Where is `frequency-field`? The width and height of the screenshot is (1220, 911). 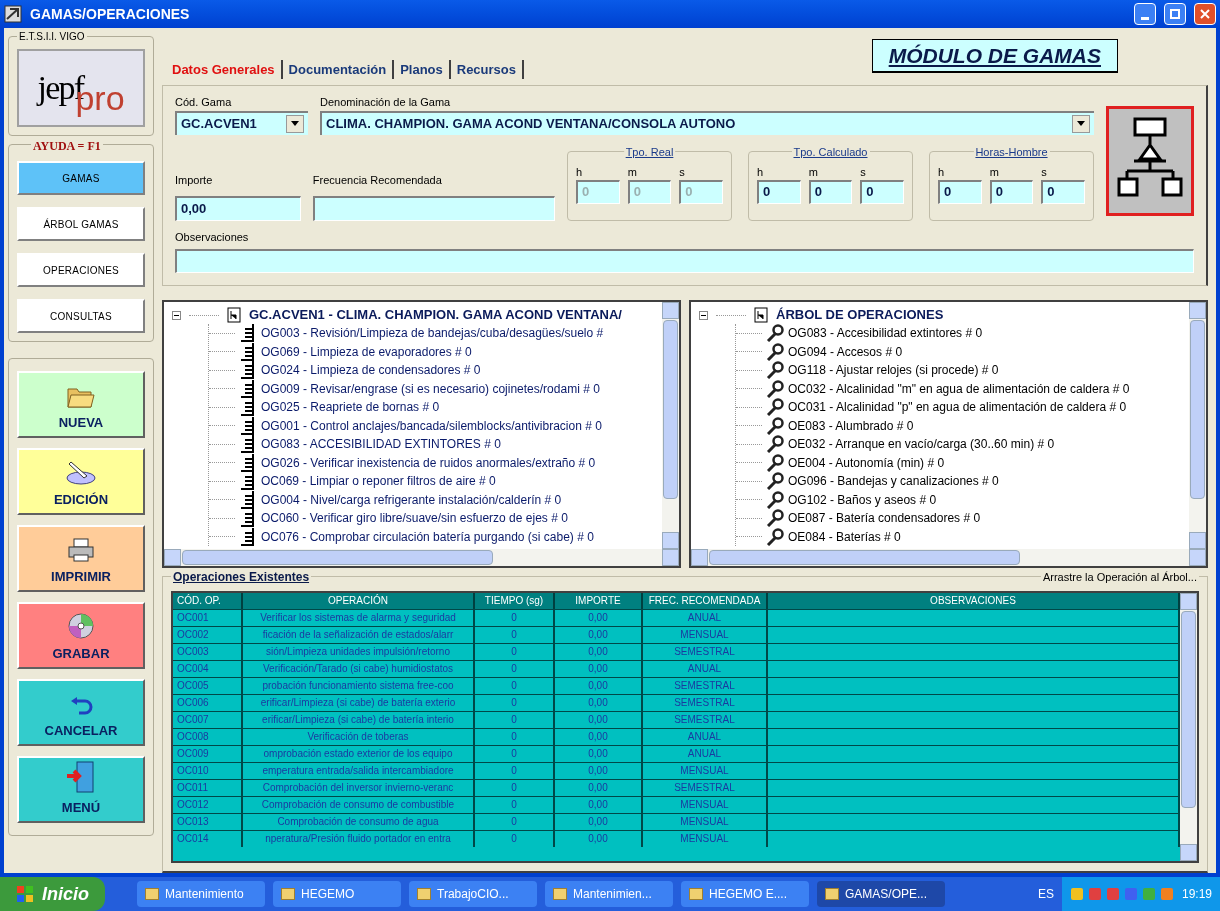
frequency-field is located at coordinates (433, 208).